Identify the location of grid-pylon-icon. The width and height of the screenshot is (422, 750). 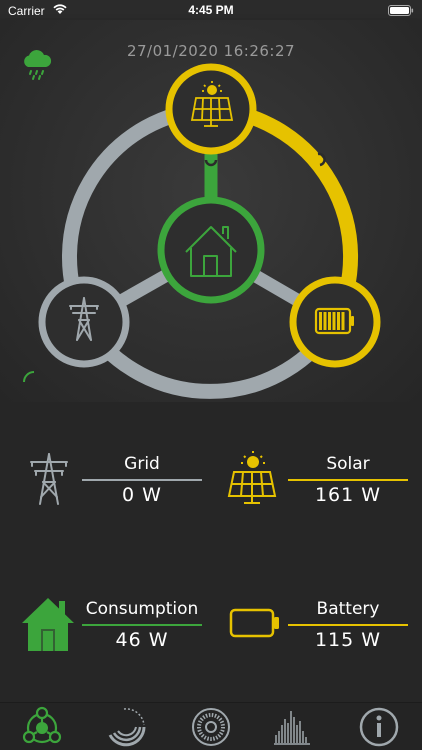
(49, 479).